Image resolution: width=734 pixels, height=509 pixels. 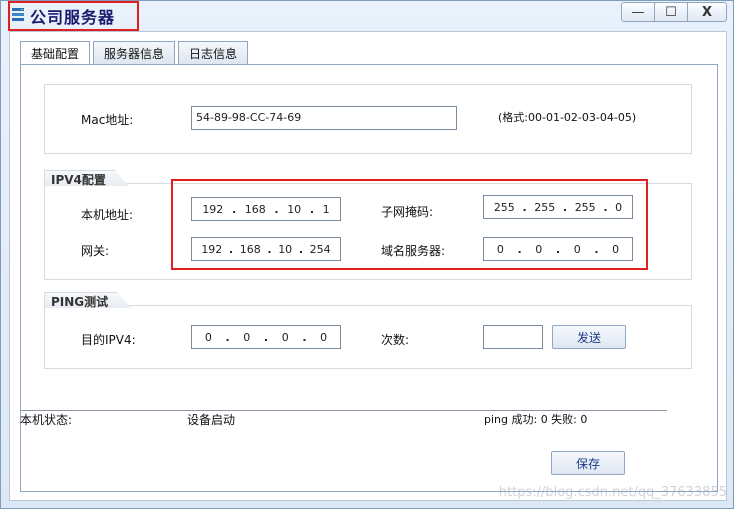 I want to click on gateway-label: 网关:, so click(x=95, y=251).